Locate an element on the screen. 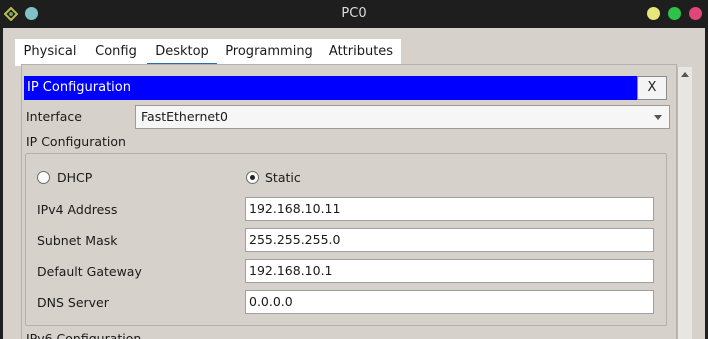 This screenshot has height=339, width=708. minimize-dot is located at coordinates (653, 13).